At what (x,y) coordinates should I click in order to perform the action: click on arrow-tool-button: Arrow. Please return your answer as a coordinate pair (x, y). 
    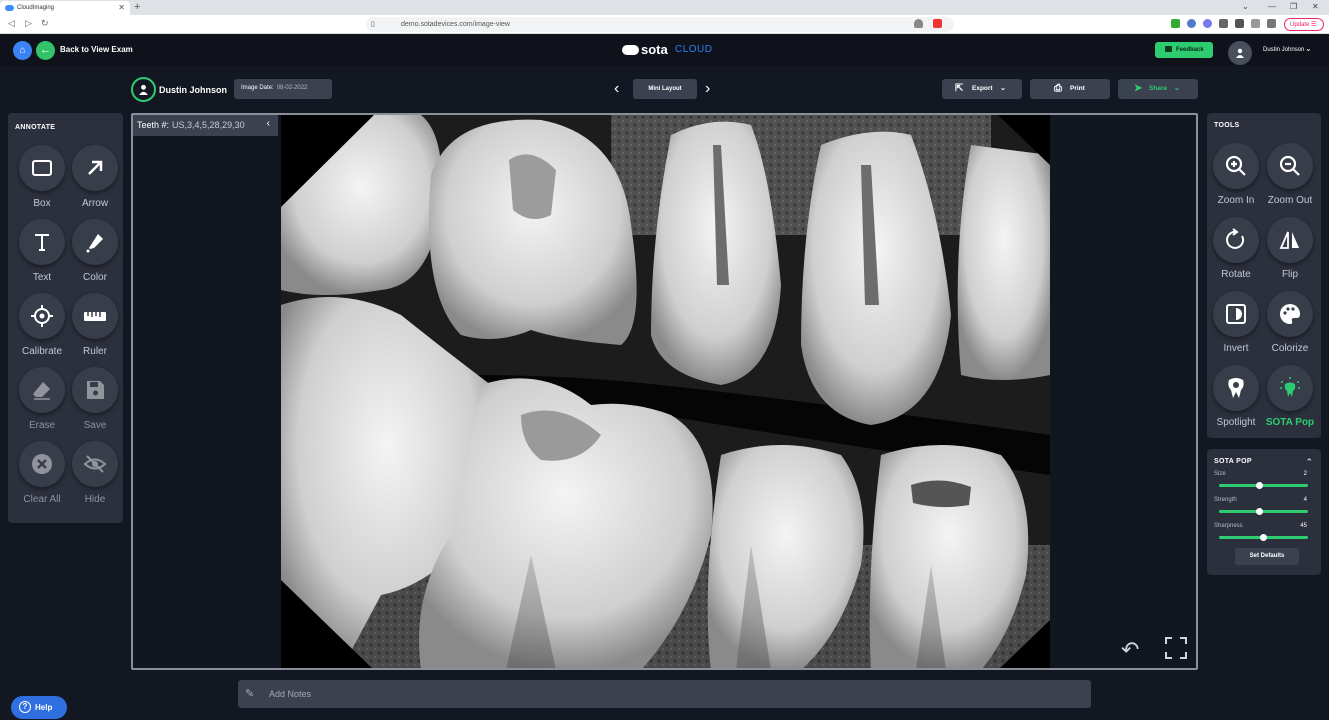
    Looking at the image, I should click on (94, 180).